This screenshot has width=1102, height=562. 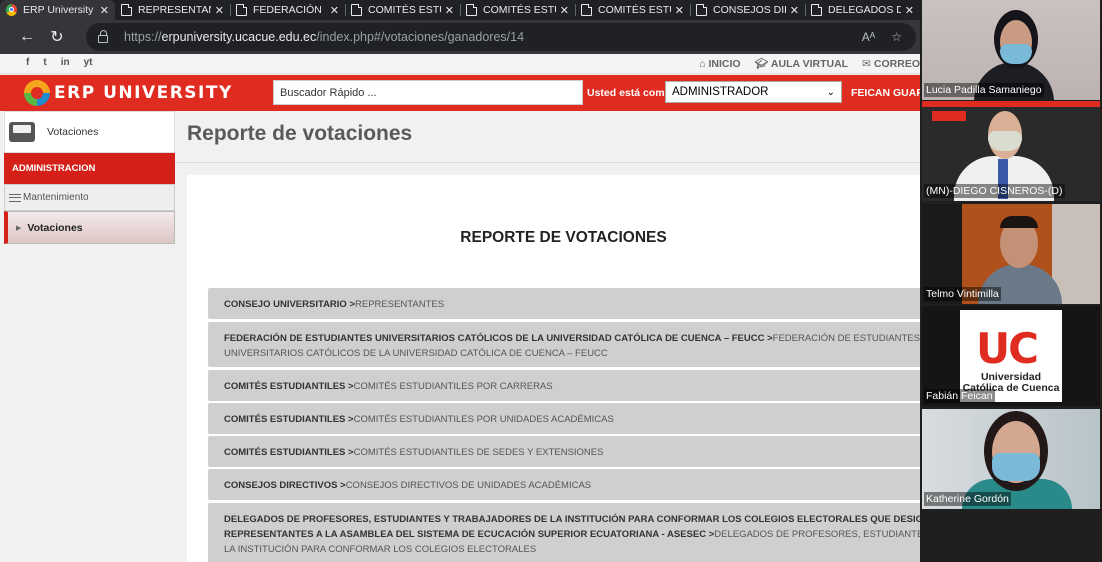 What do you see at coordinates (702, 63) in the screenshot?
I see `home-icon: ⌂` at bounding box center [702, 63].